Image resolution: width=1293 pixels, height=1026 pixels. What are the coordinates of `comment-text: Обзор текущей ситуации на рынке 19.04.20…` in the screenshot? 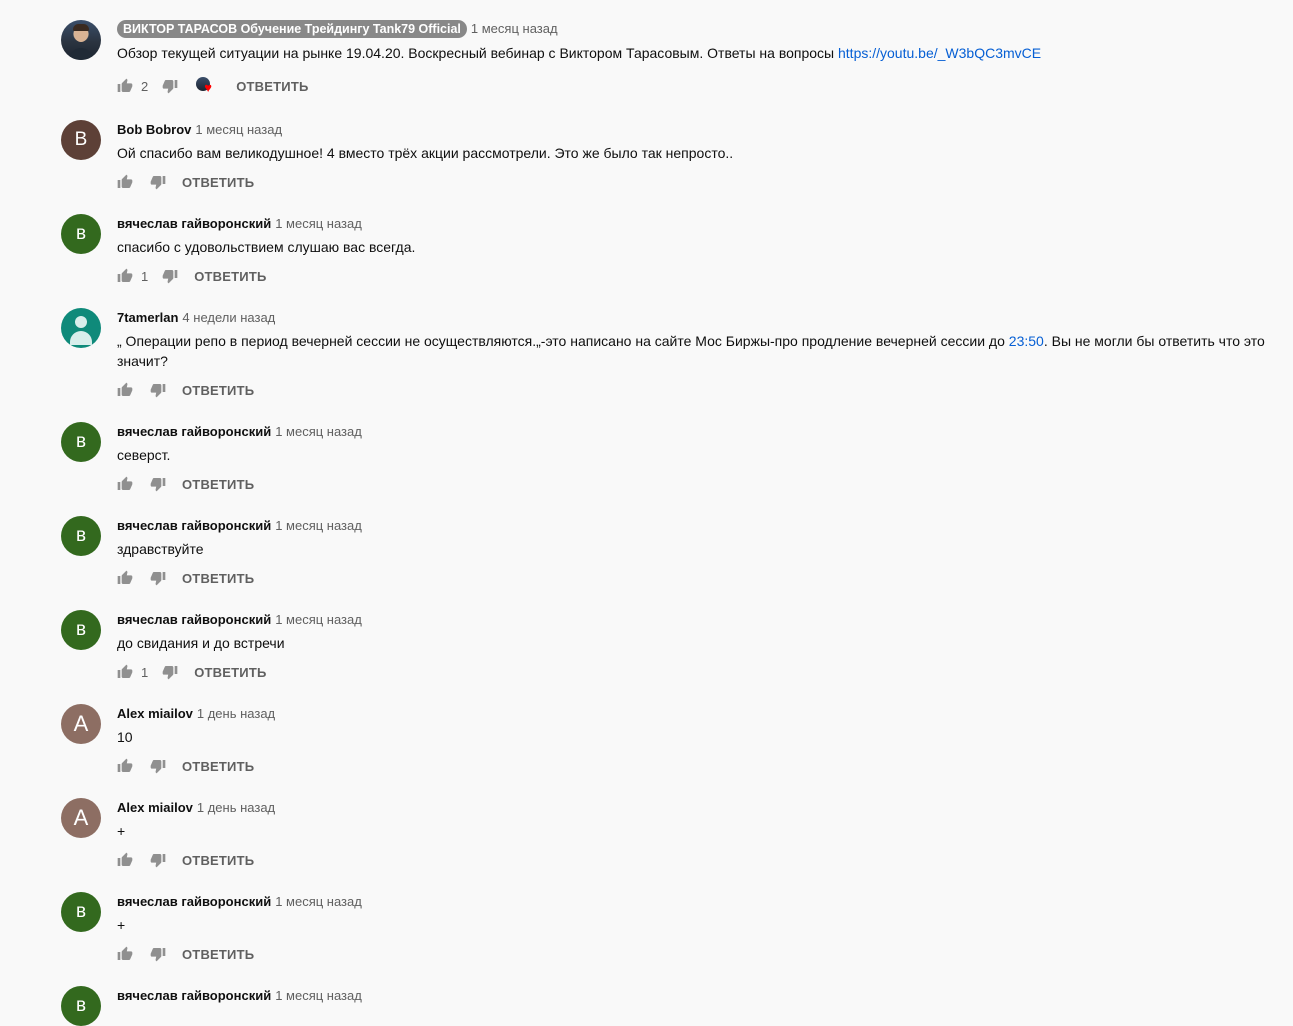 It's located at (579, 53).